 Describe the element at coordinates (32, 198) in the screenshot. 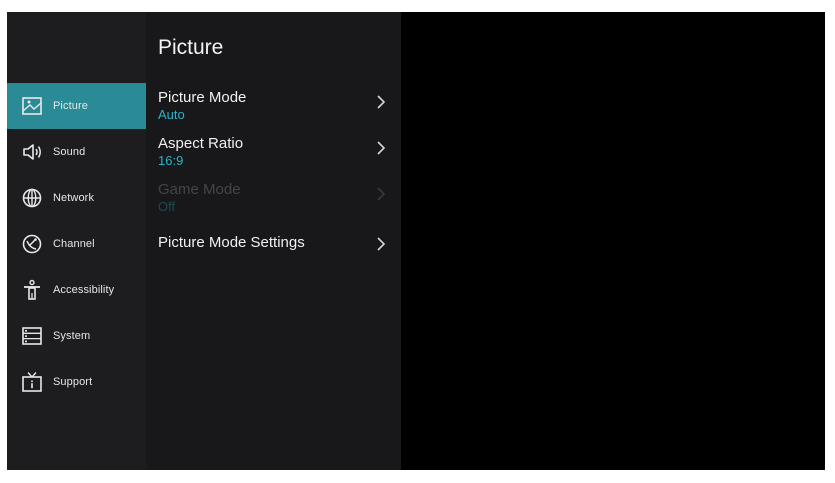

I see `globe-icon` at that location.